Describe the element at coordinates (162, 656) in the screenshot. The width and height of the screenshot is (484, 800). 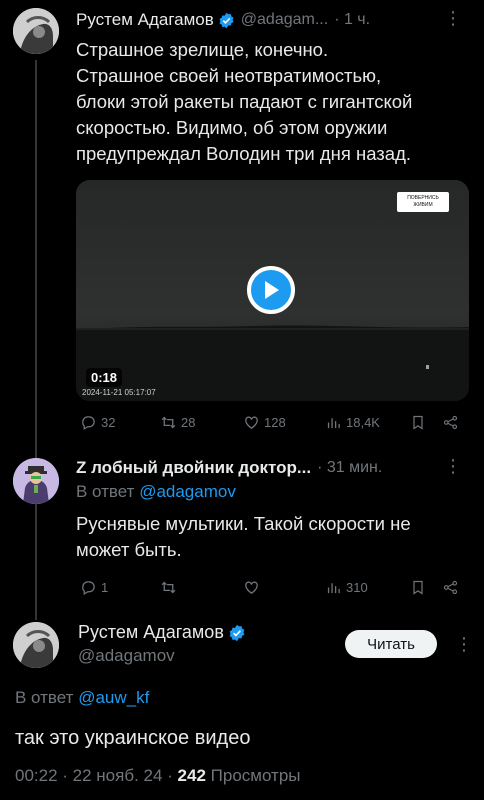
I see `author-handle: @adagamov` at that location.